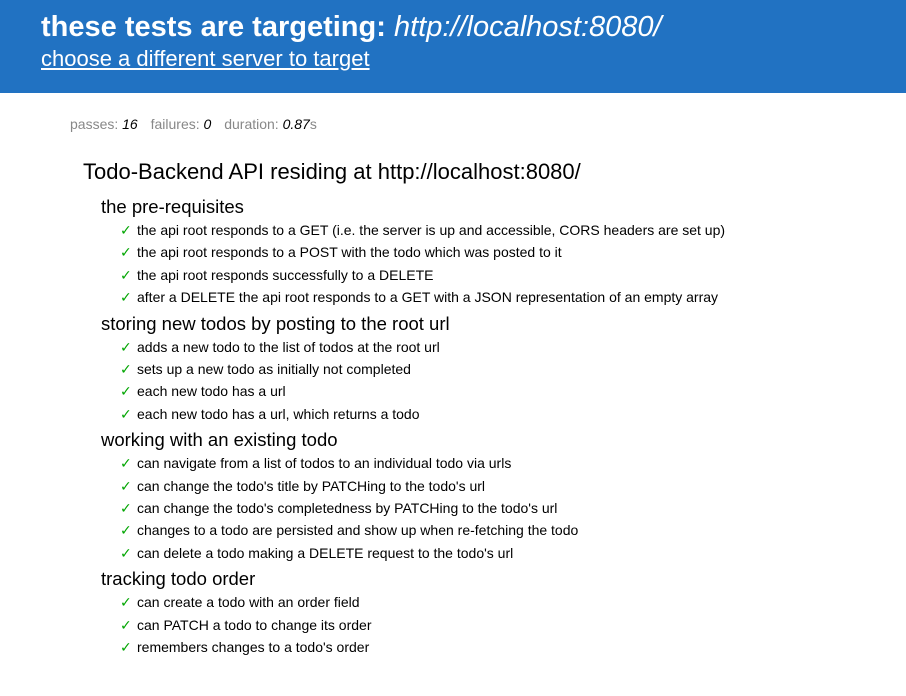  I want to click on choose-server-link: choose a different server to target, so click(205, 59).